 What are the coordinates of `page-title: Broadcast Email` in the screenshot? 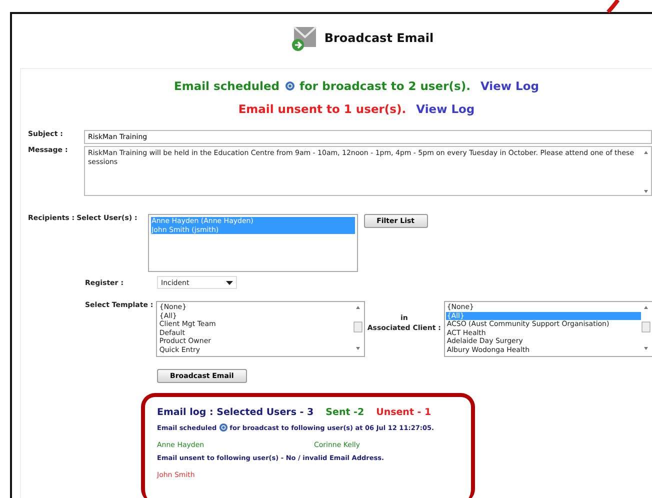 It's located at (379, 38).